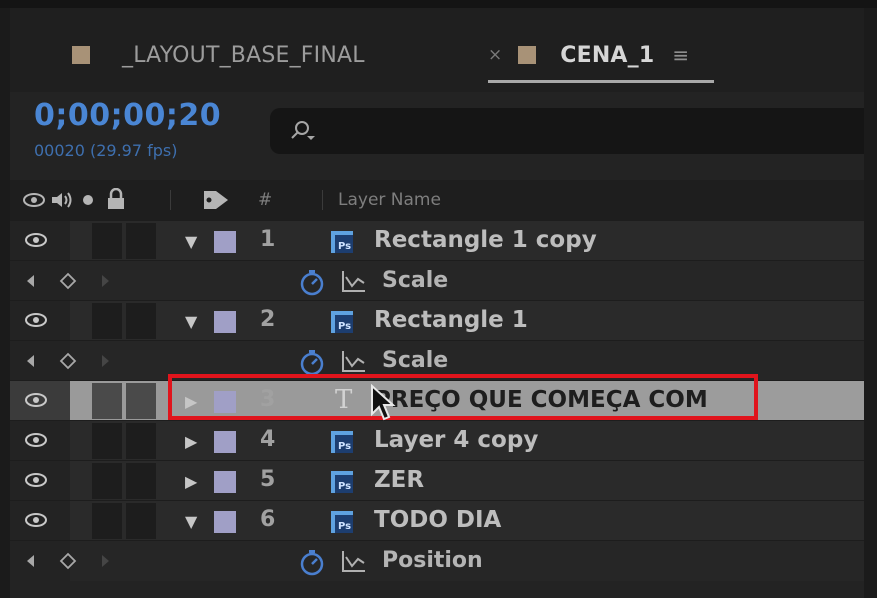 The width and height of the screenshot is (877, 598). Describe the element at coordinates (268, 479) in the screenshot. I see `layer-number: 5` at that location.